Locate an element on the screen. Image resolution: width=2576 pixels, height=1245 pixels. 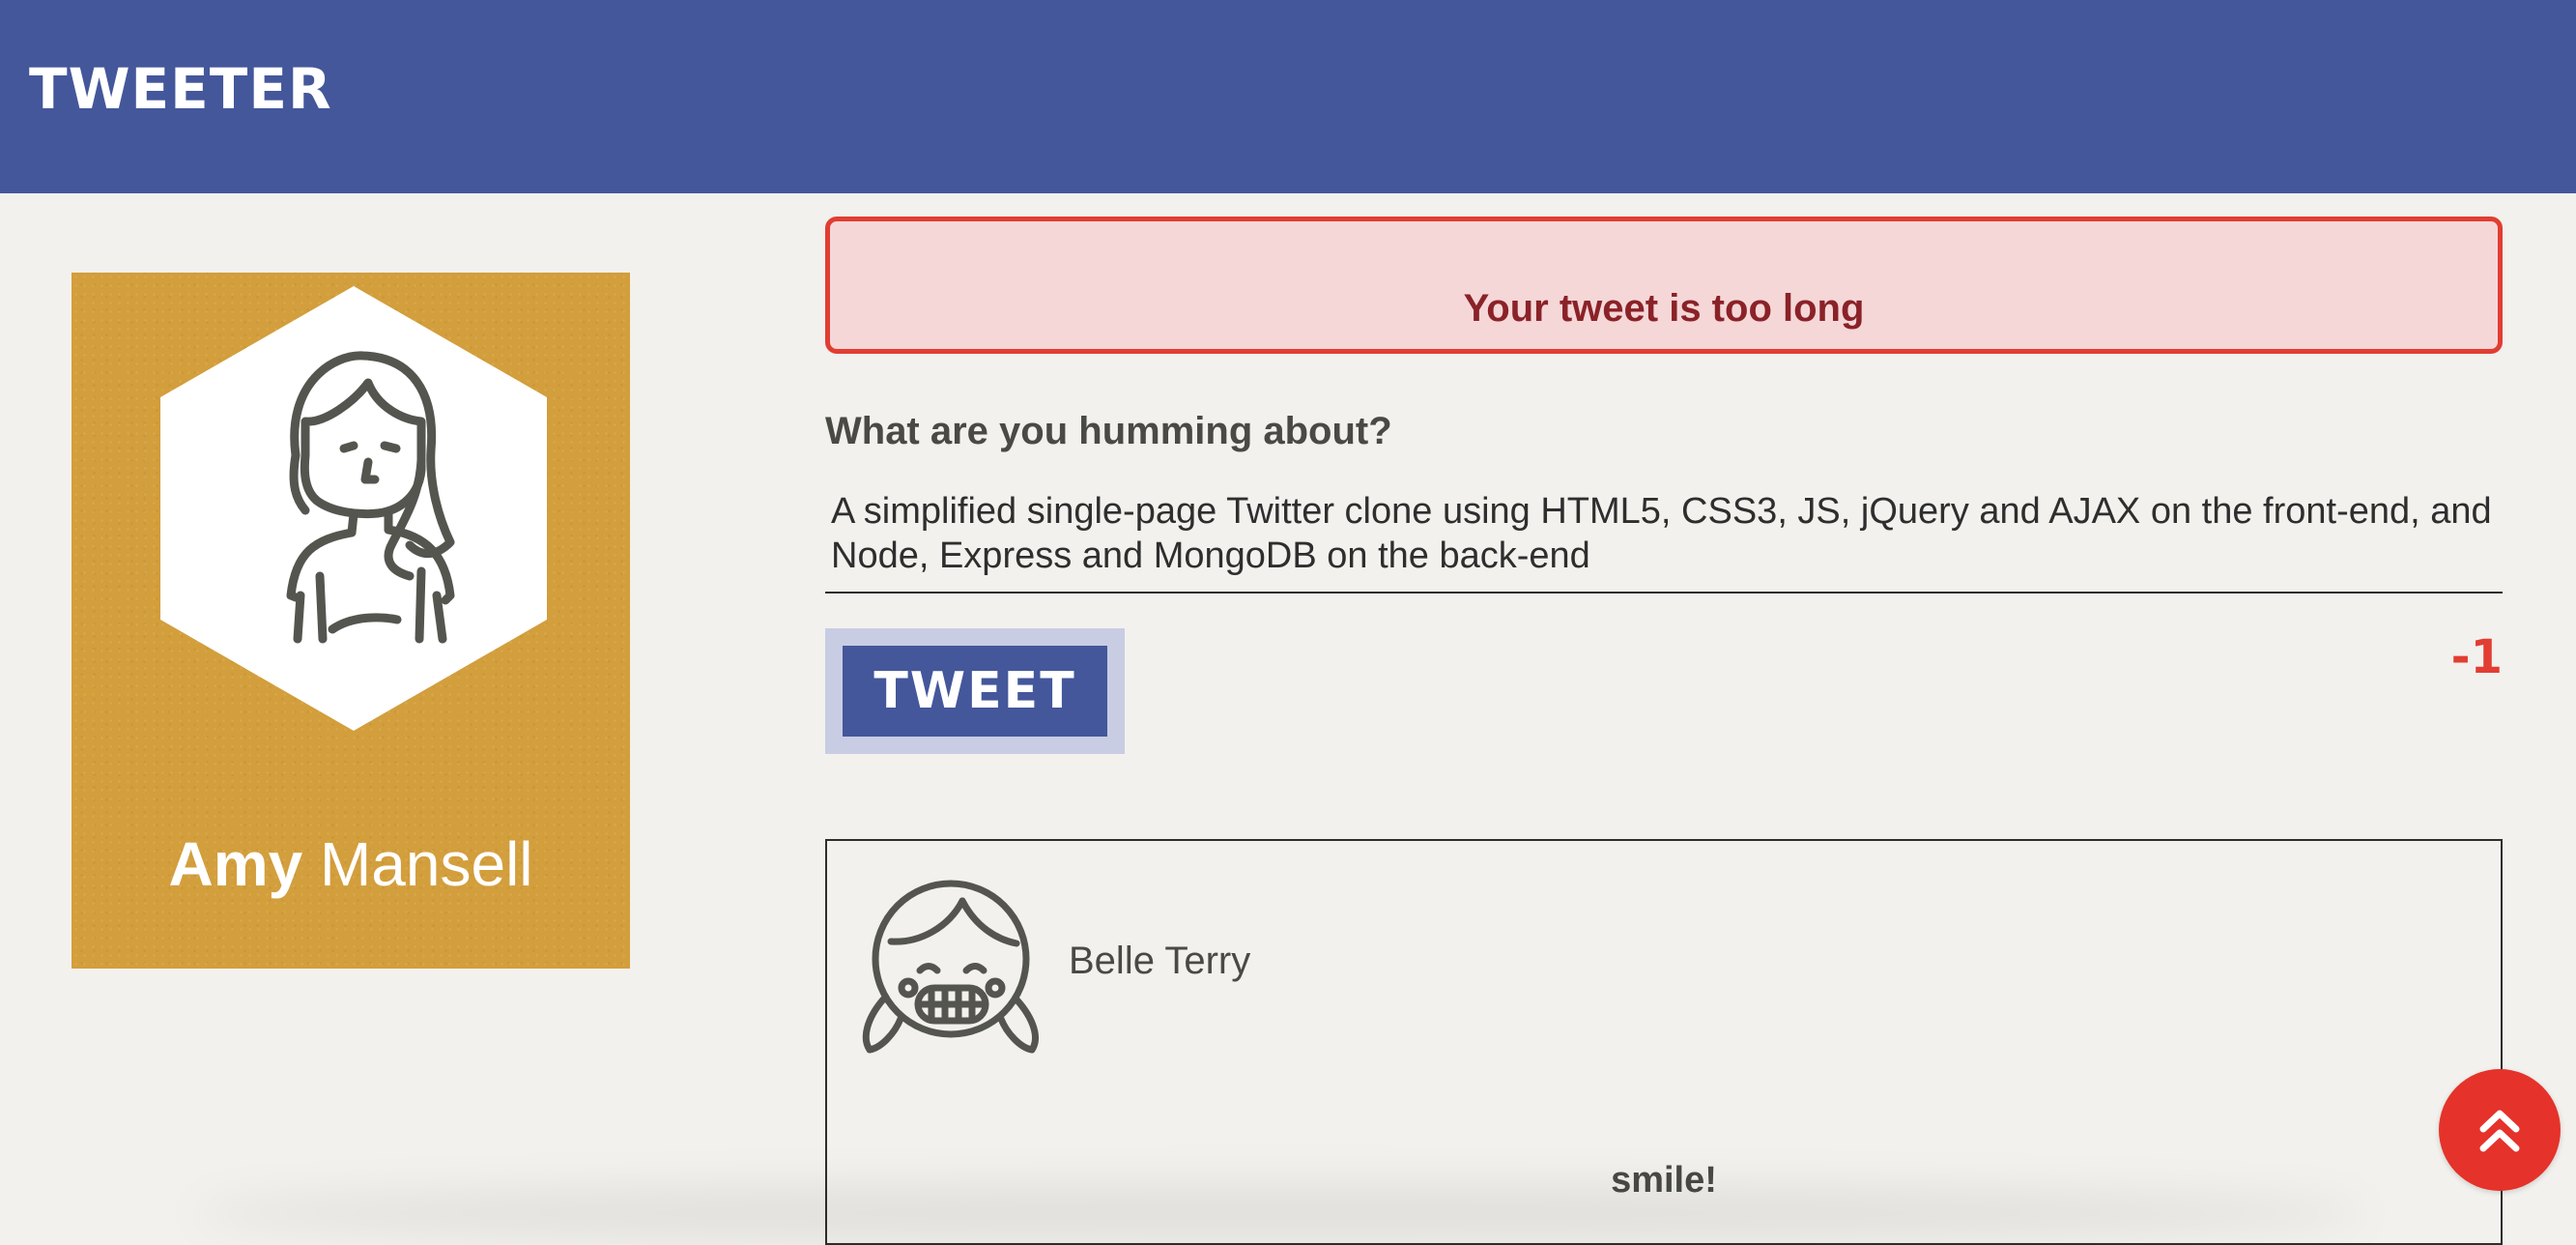
tweet-button-focus-ring: TWEET is located at coordinates (975, 691).